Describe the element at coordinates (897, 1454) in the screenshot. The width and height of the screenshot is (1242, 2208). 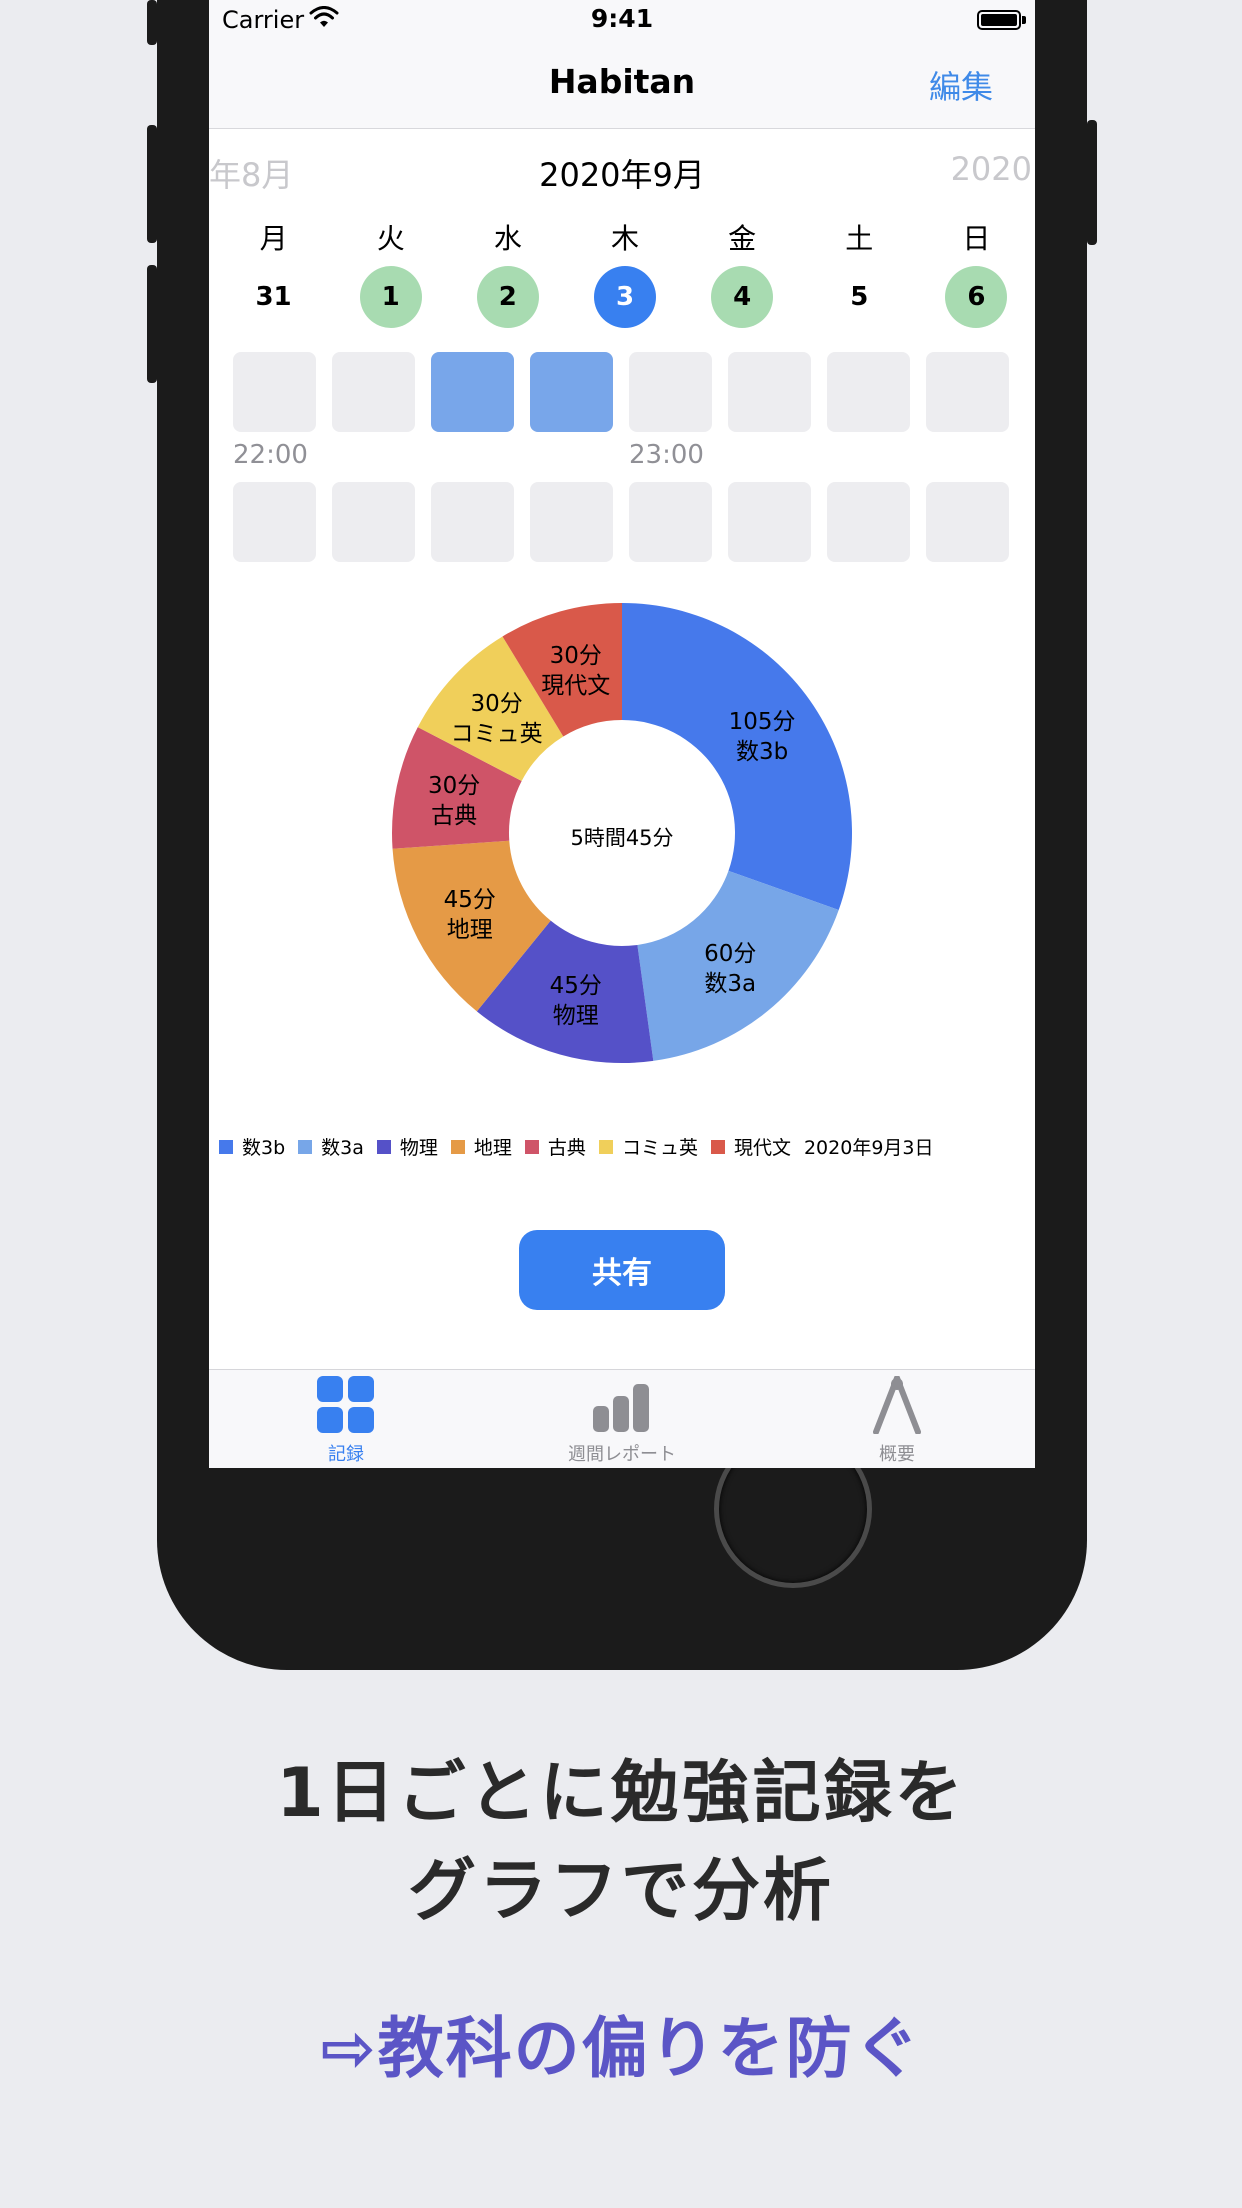
I see `tab-label: 概要` at that location.